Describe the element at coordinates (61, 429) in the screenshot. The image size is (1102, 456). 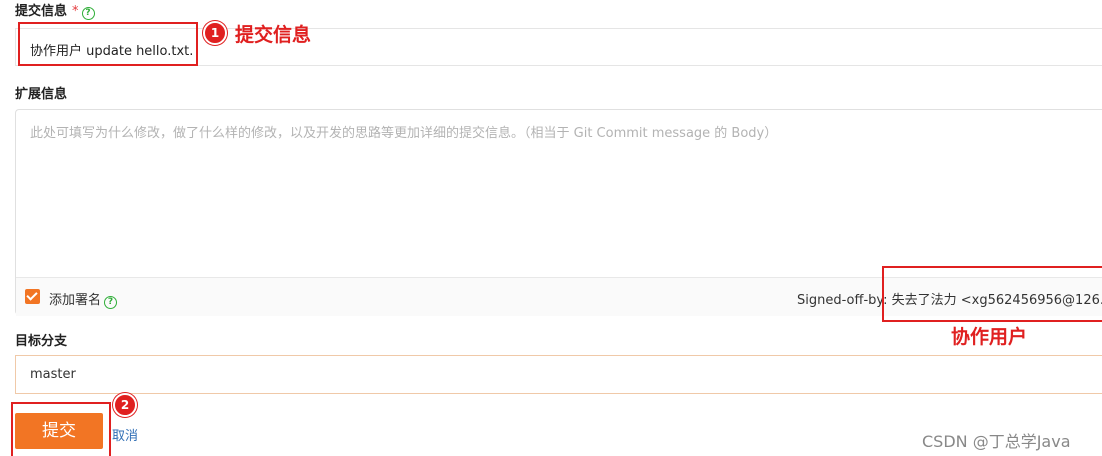
I see `annotation-box-submit` at that location.